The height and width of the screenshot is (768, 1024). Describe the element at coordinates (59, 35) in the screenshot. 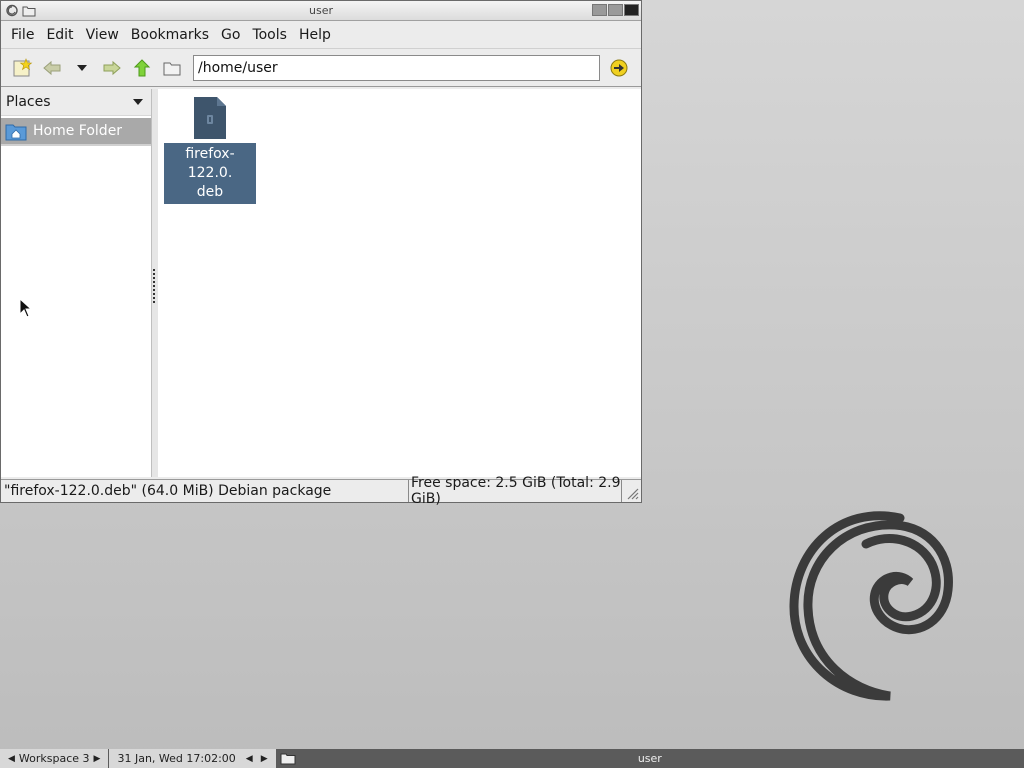

I see `menu-edit: Edit` at that location.